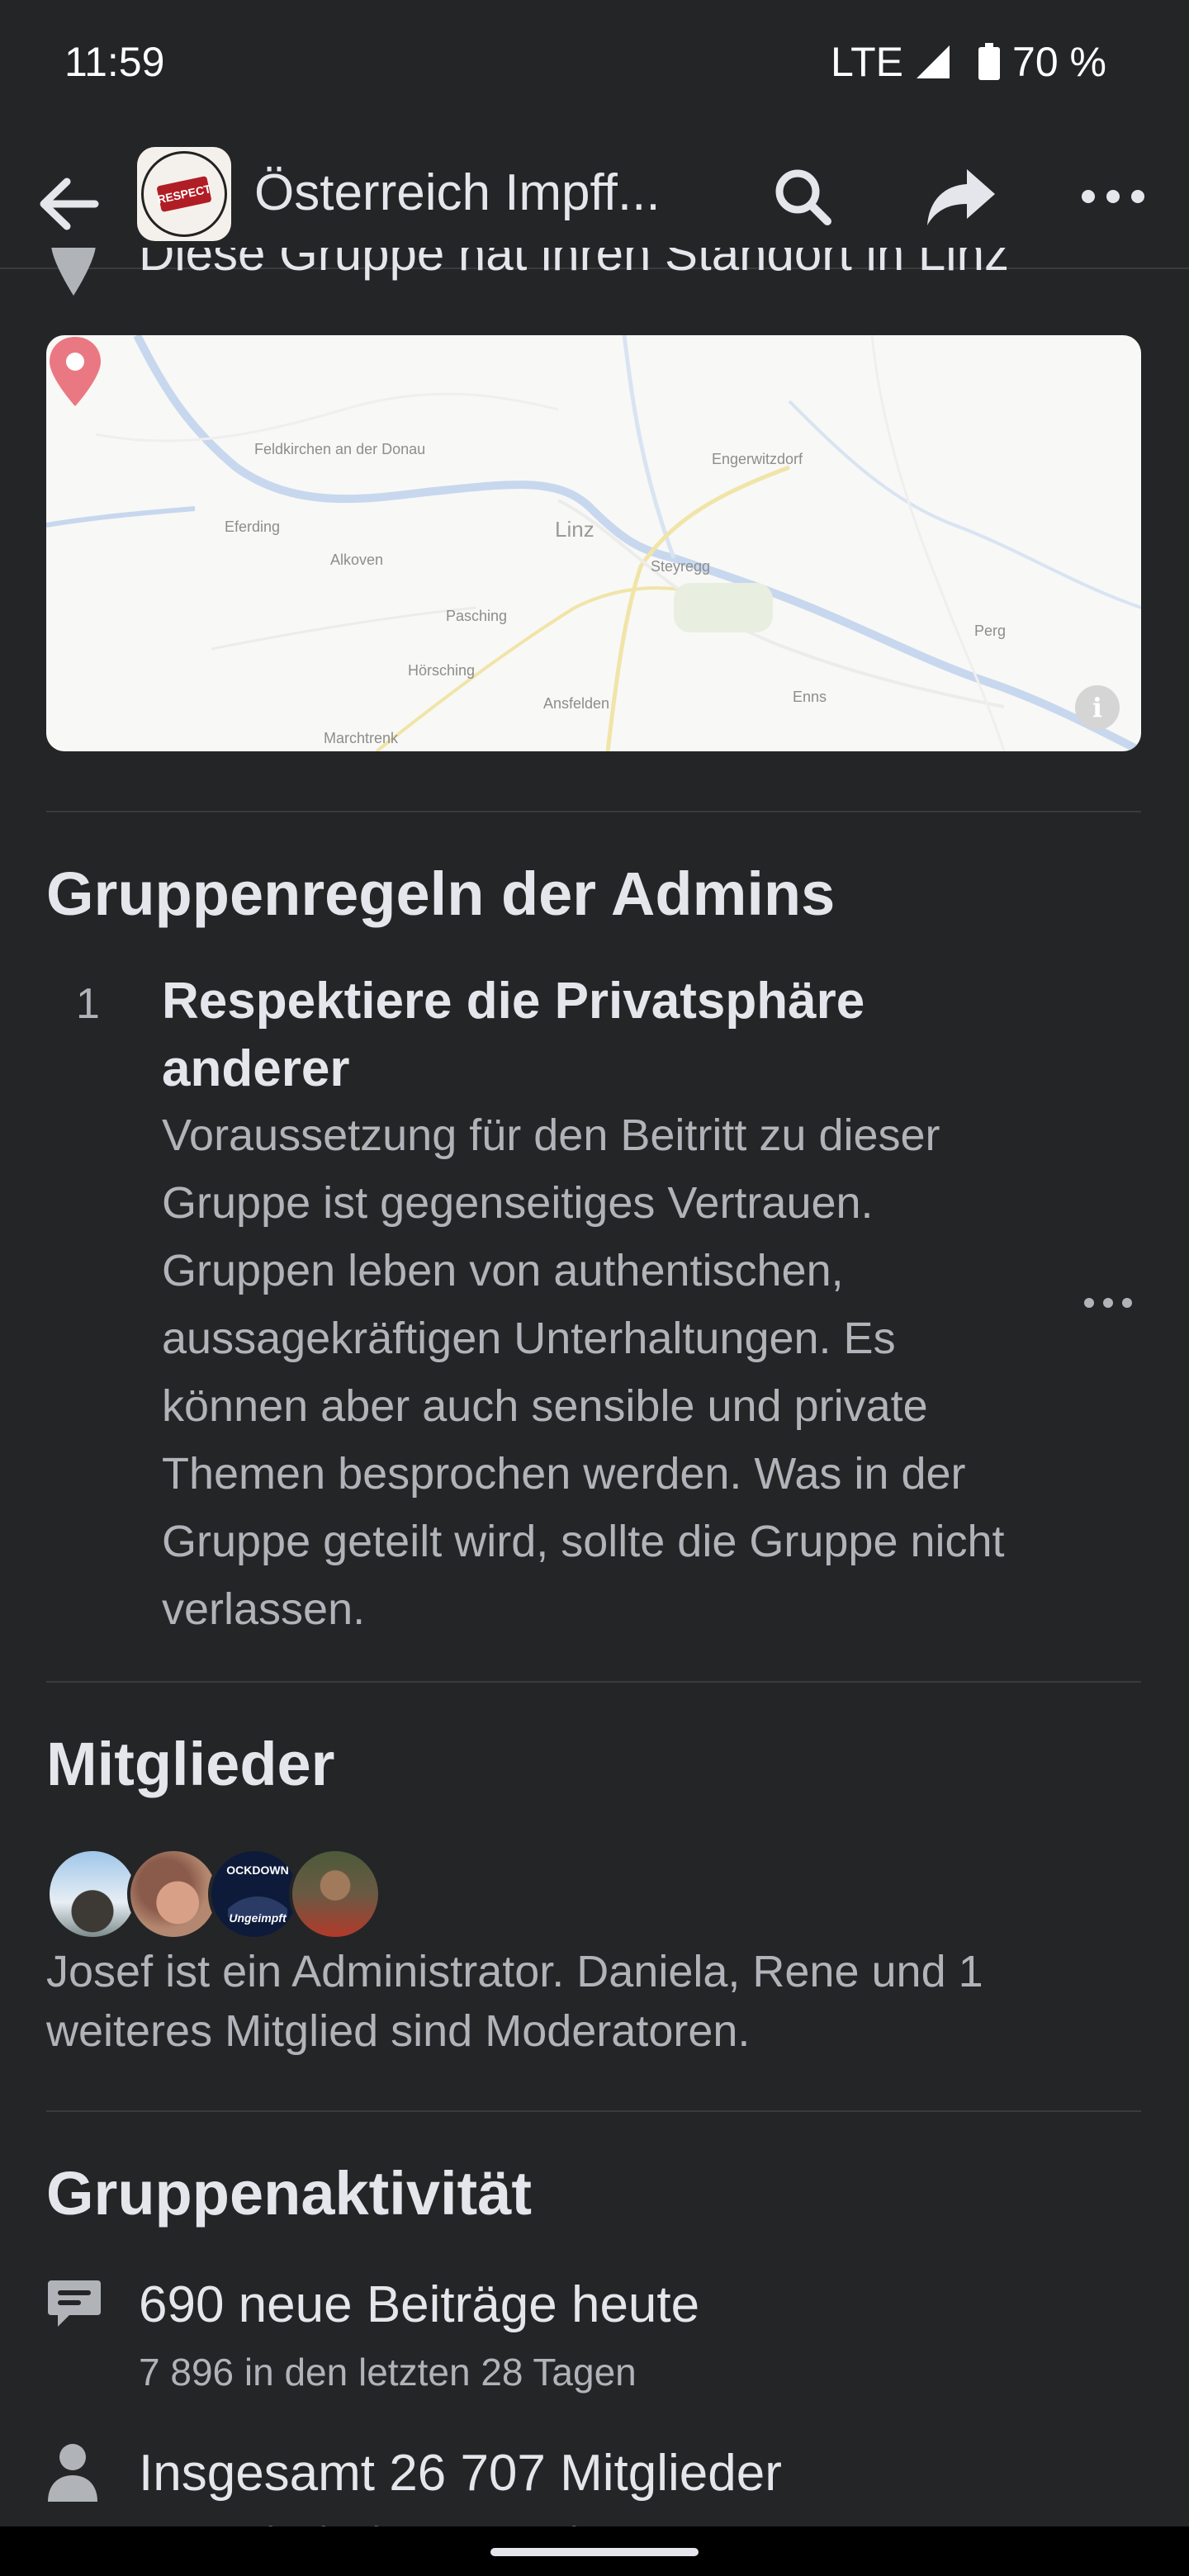 The width and height of the screenshot is (1189, 2576). Describe the element at coordinates (361, 738) in the screenshot. I see `map-label-marchtrenk: Marchtrenk` at that location.